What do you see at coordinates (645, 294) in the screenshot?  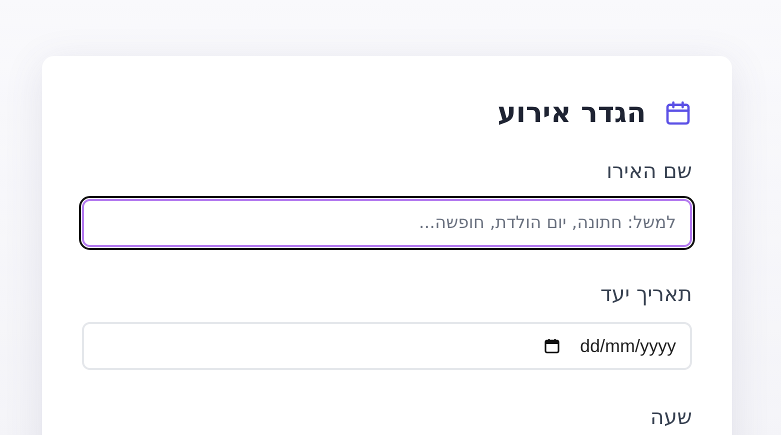 I see `field-label: תאריך יעד` at bounding box center [645, 294].